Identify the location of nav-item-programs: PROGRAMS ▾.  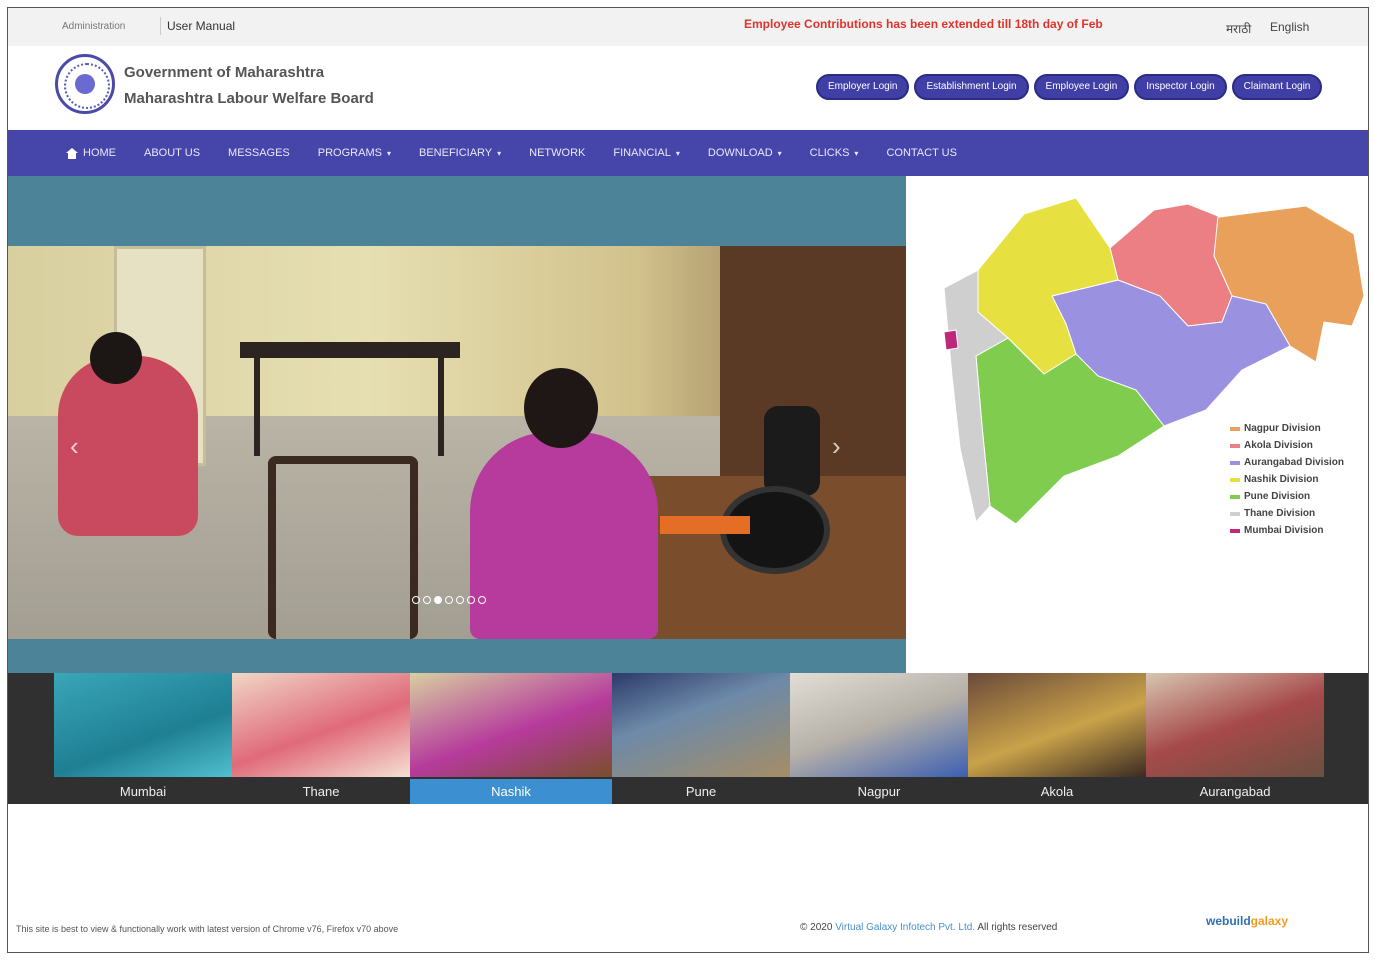
(354, 153).